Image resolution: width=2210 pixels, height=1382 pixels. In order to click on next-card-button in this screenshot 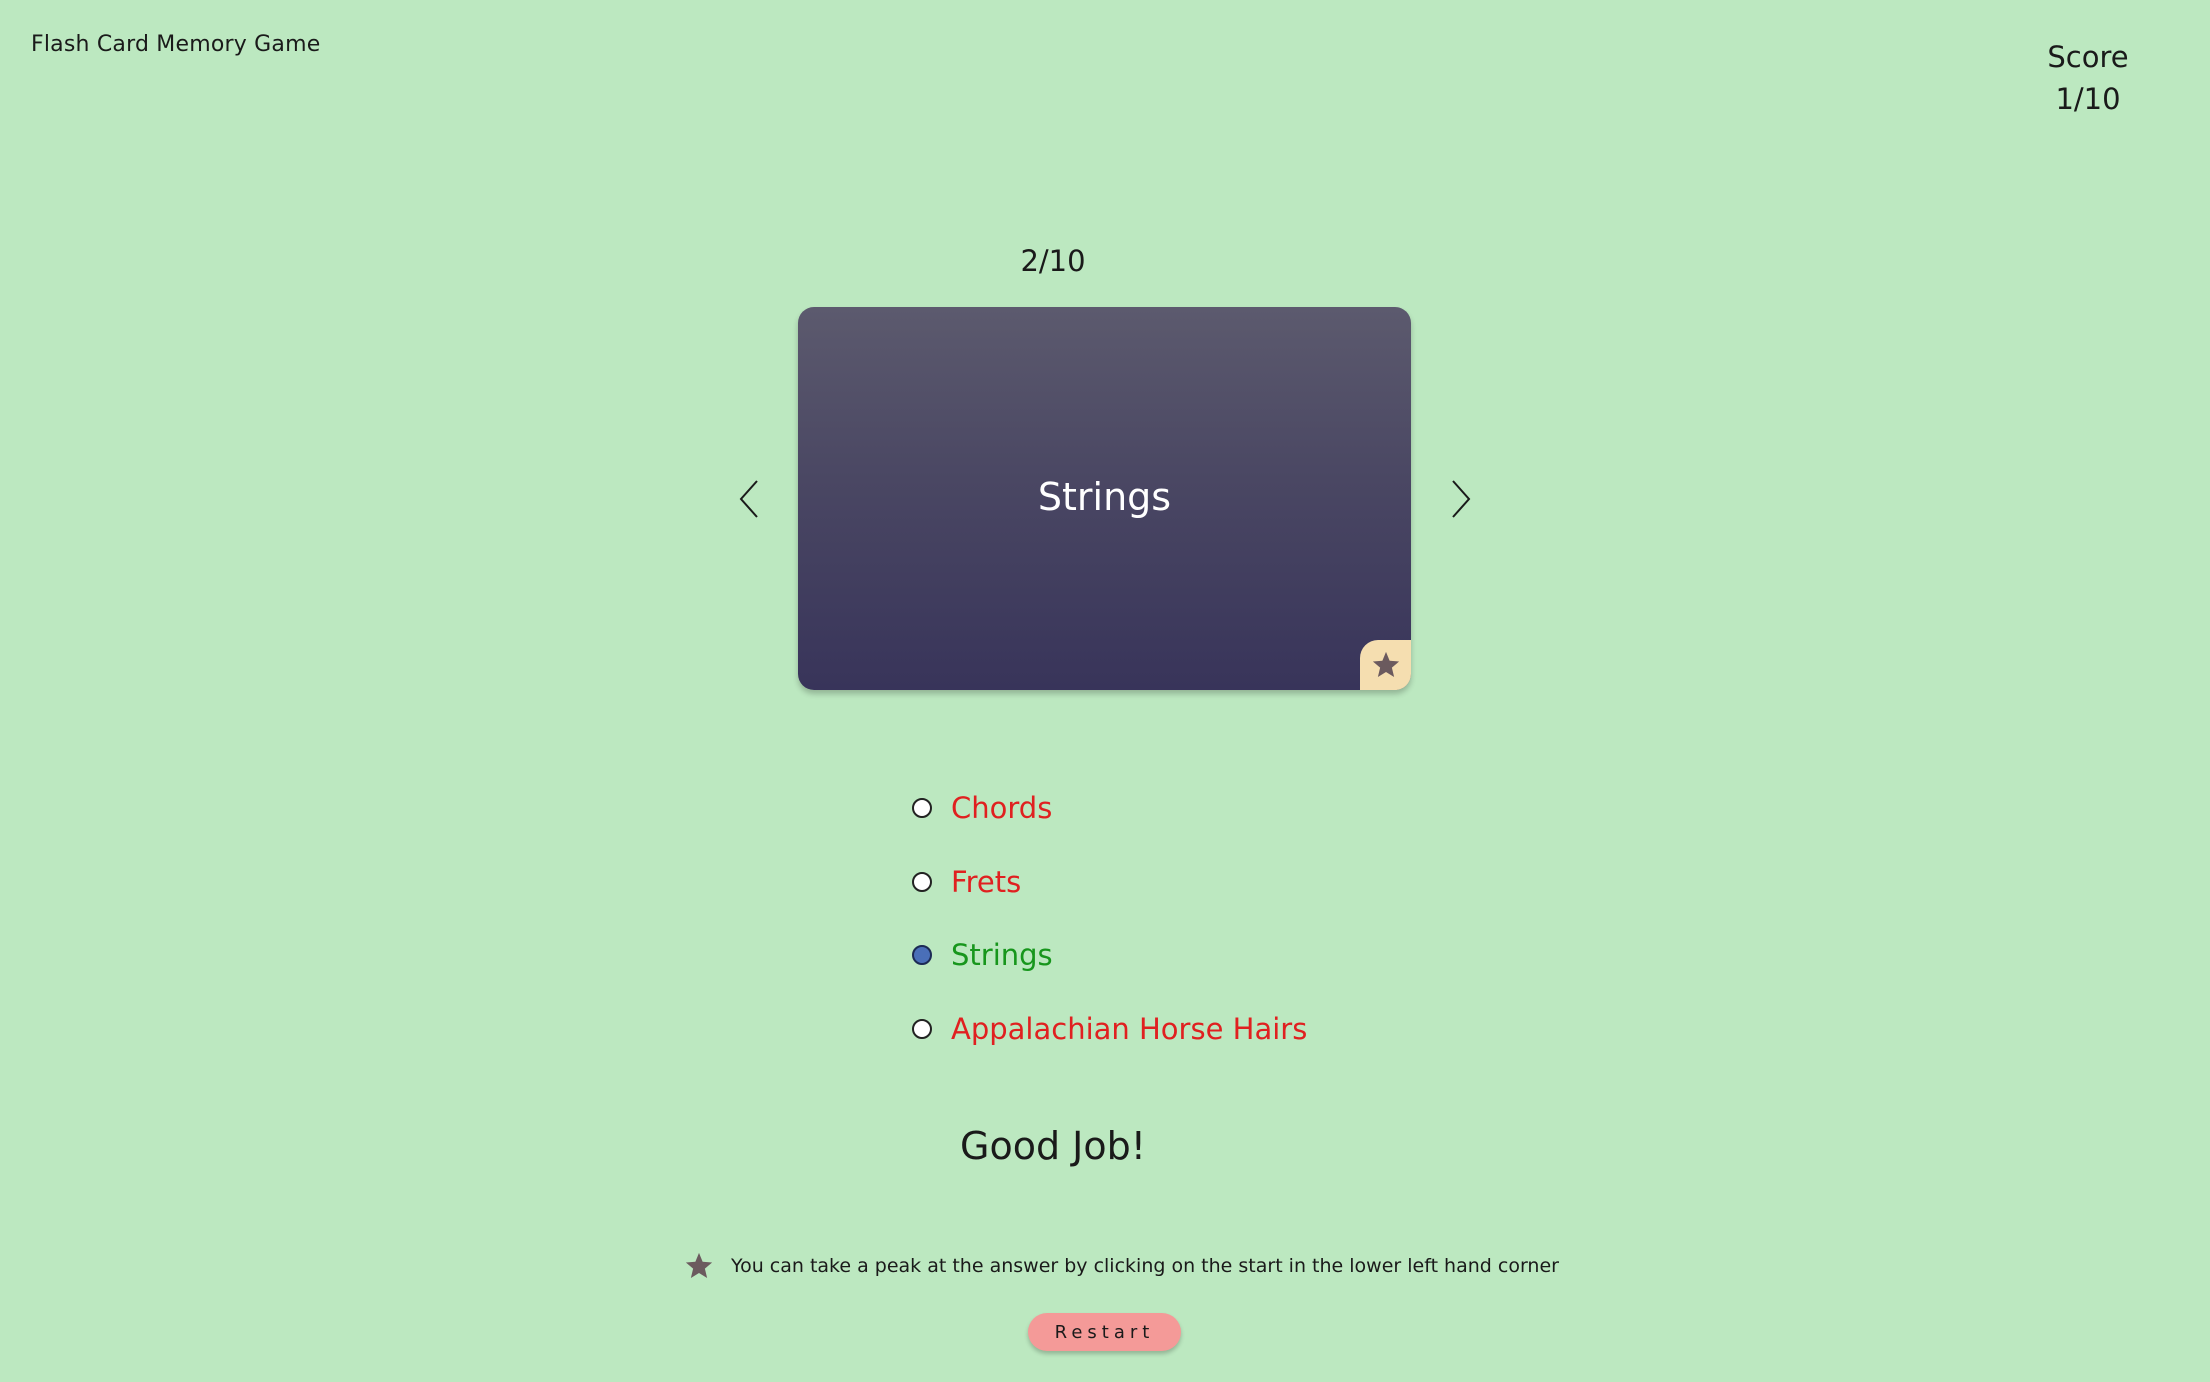, I will do `click(1461, 499)`.